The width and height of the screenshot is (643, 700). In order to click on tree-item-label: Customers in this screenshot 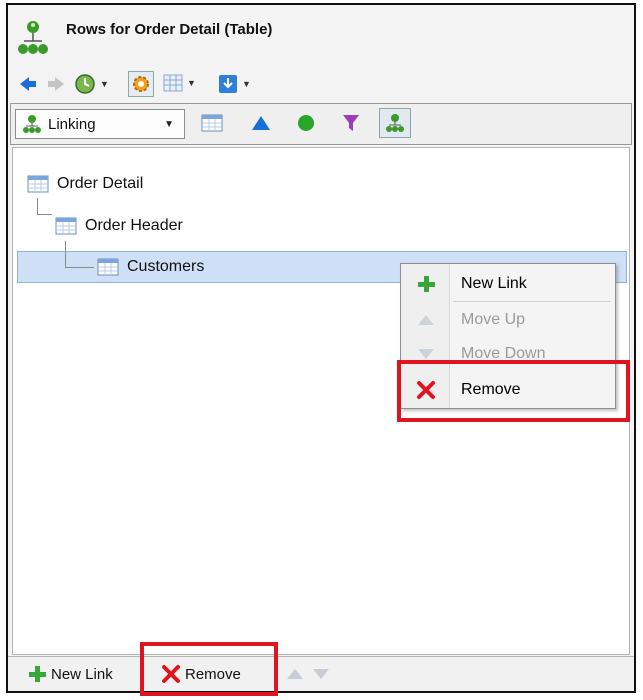, I will do `click(166, 266)`.